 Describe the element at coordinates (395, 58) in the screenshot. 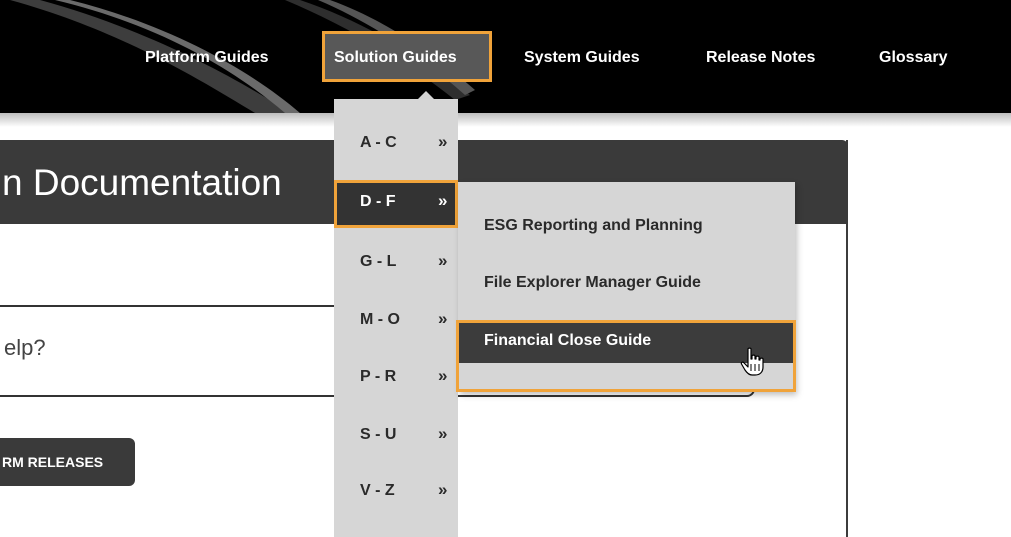

I see `nav-solution-guides: Solution Guides` at that location.